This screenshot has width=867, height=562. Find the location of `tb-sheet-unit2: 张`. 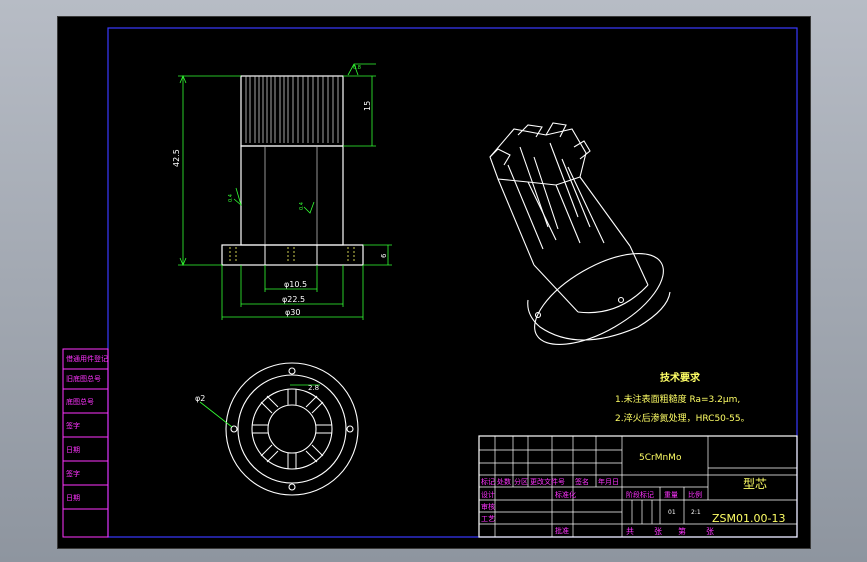

tb-sheet-unit2: 张 is located at coordinates (710, 531).